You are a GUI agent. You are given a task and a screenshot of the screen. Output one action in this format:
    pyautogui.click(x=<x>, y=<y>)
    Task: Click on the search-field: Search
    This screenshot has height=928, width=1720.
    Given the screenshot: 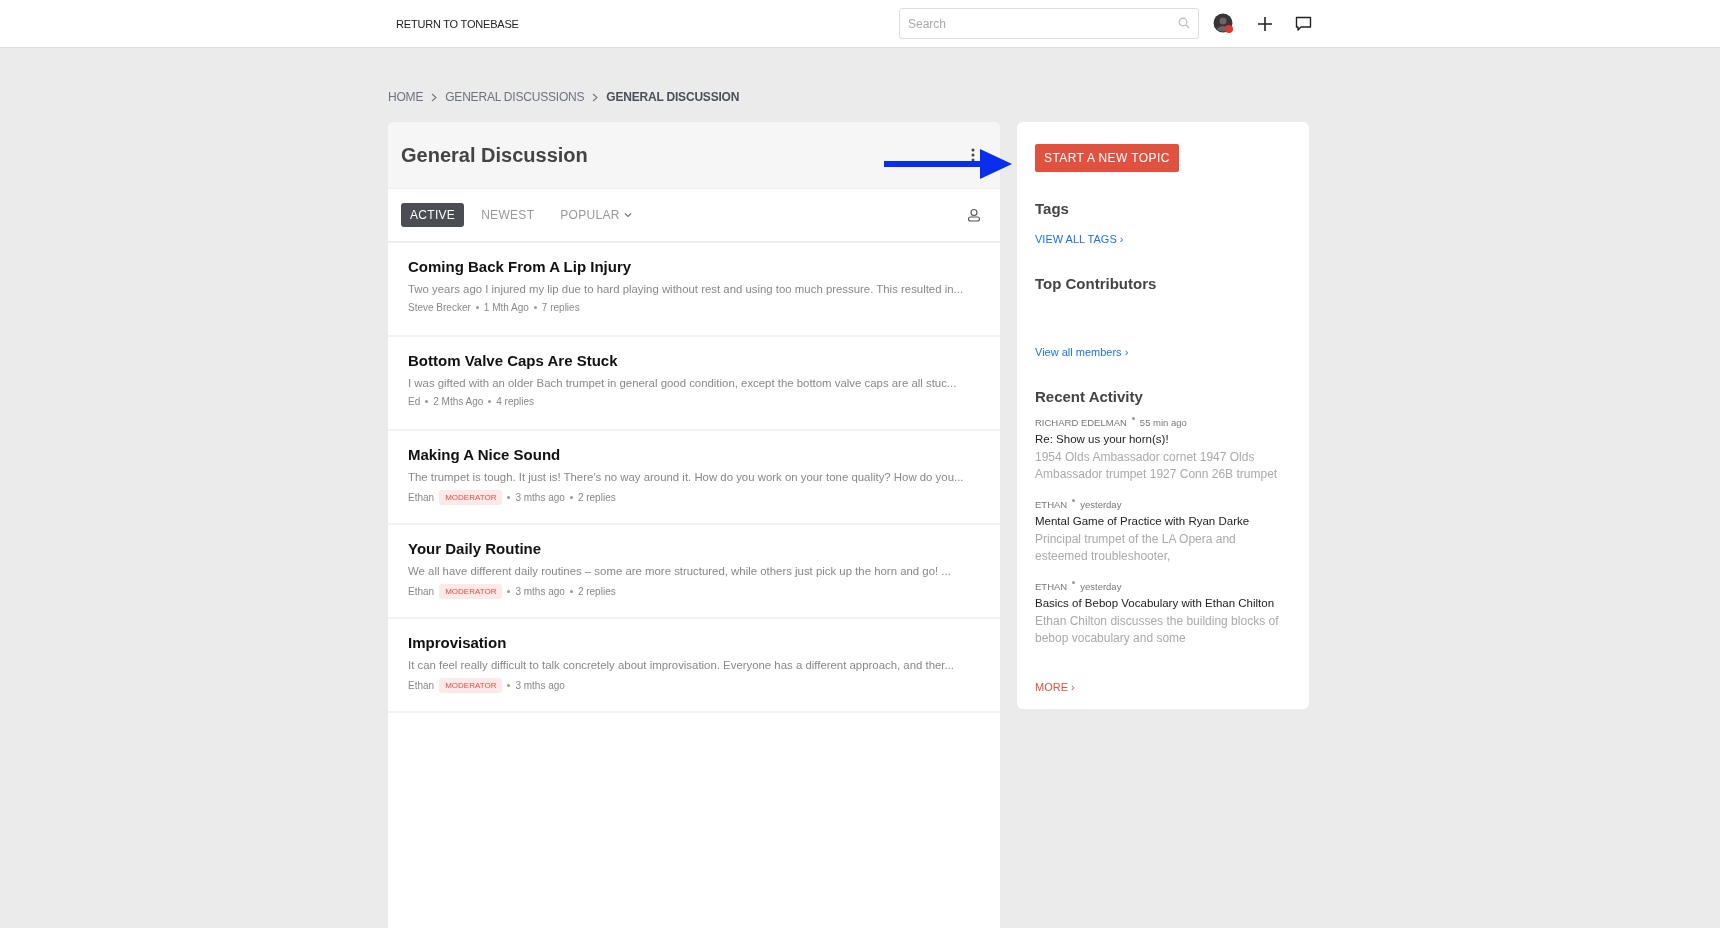 What is the action you would take?
    pyautogui.click(x=1049, y=23)
    